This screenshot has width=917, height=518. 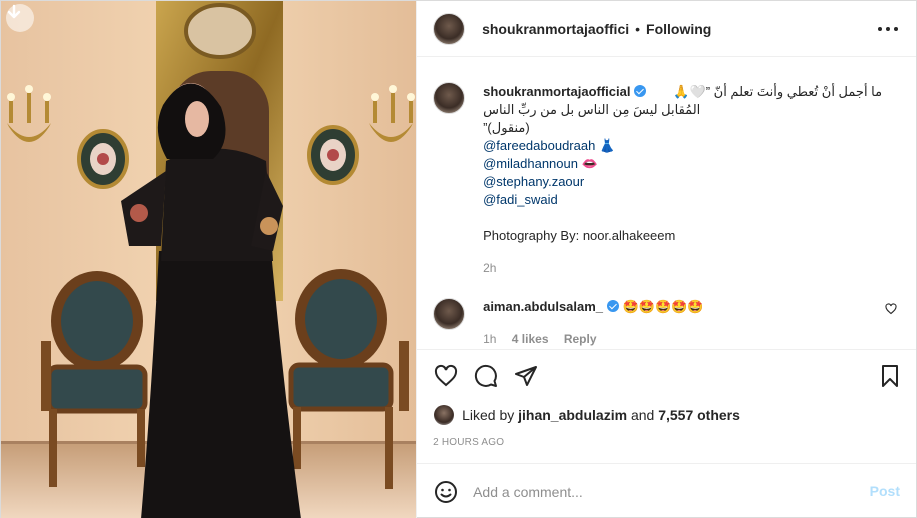 I want to click on post-timestamp: 2 HOURS AGO, so click(x=468, y=442).